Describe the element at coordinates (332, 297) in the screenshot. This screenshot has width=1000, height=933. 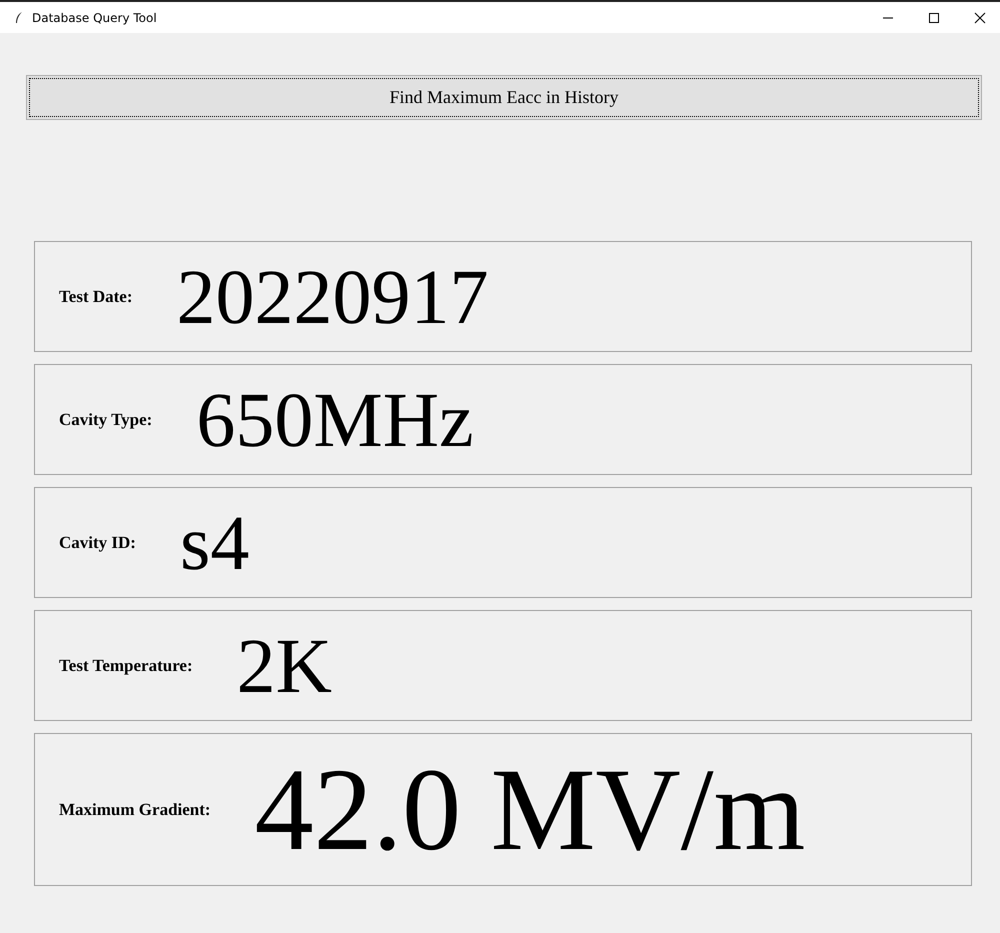
I see `field-value: 20220917` at that location.